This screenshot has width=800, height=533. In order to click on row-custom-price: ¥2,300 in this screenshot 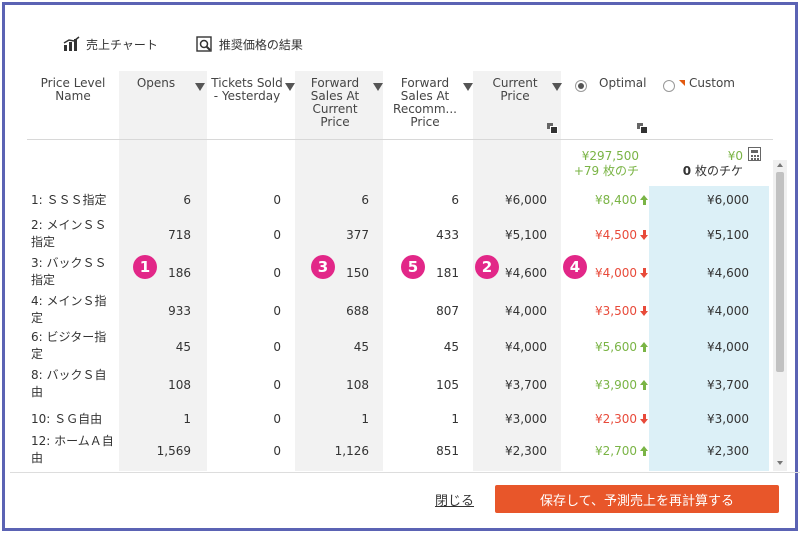, I will do `click(699, 451)`.